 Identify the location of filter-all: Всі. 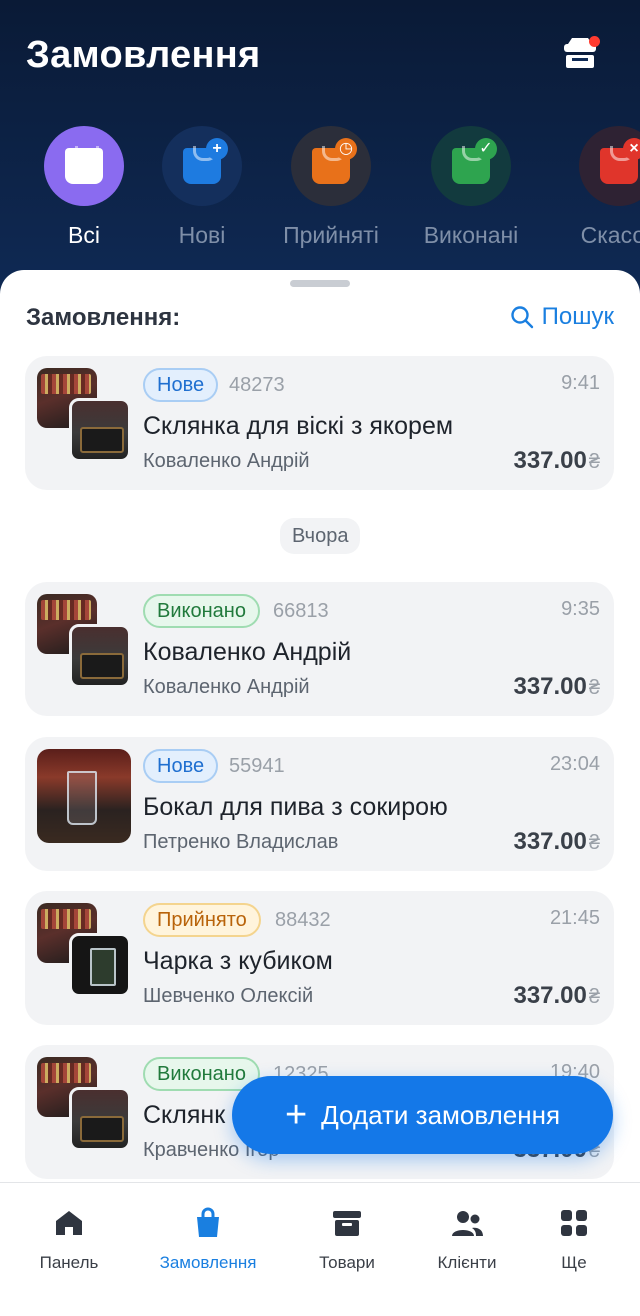
(84, 187).